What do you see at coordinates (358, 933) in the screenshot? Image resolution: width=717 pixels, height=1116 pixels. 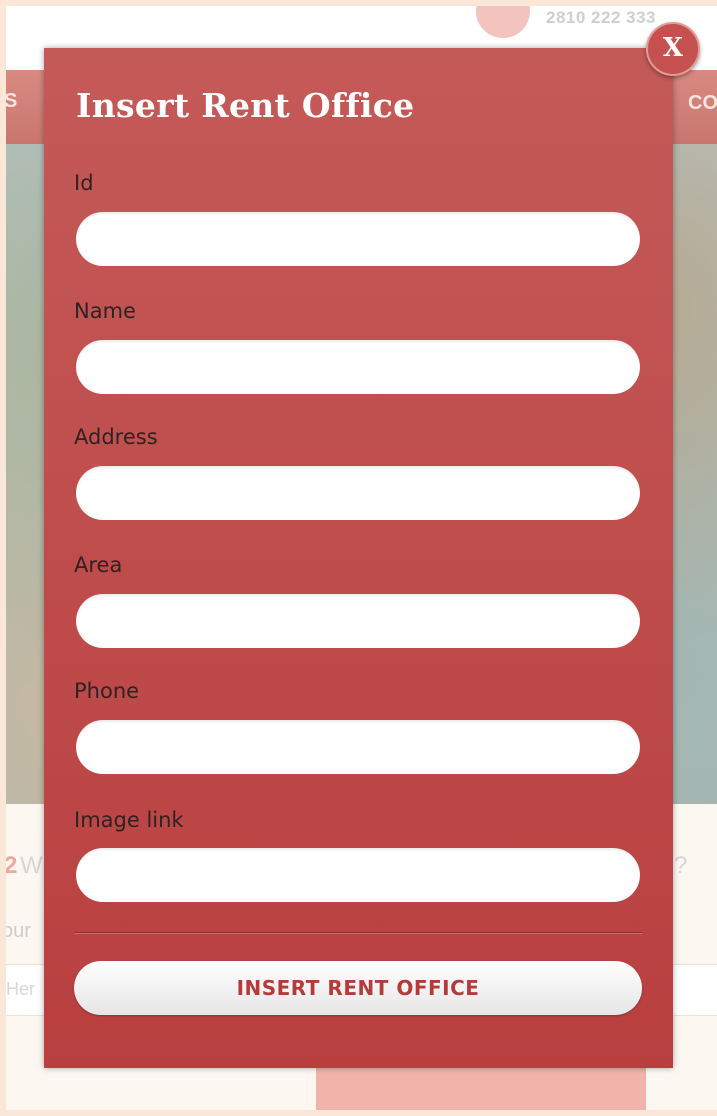 I see `form-divider` at bounding box center [358, 933].